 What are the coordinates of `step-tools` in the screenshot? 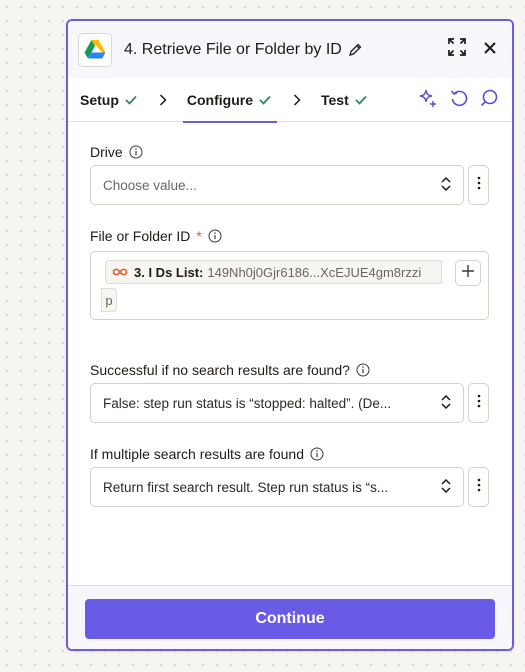 It's located at (465, 99).